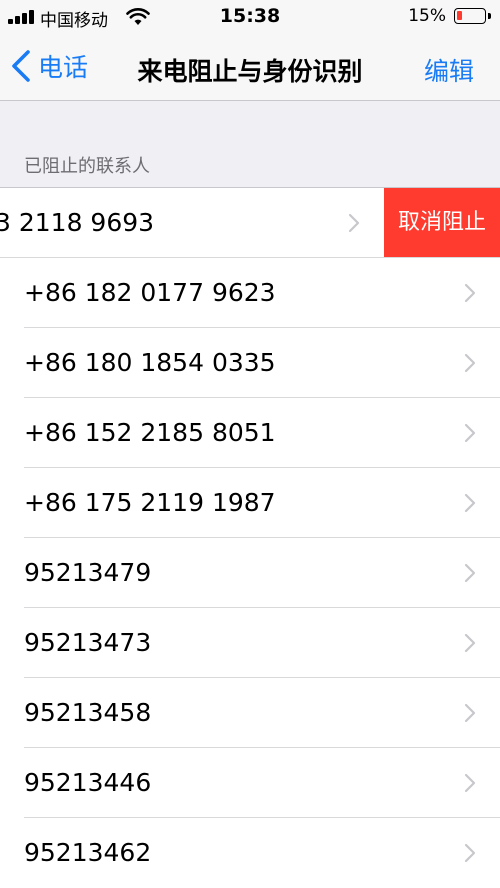 Image resolution: width=500 pixels, height=888 pixels. Describe the element at coordinates (250, 643) in the screenshot. I see `blocked-contact-row: 95213473` at that location.